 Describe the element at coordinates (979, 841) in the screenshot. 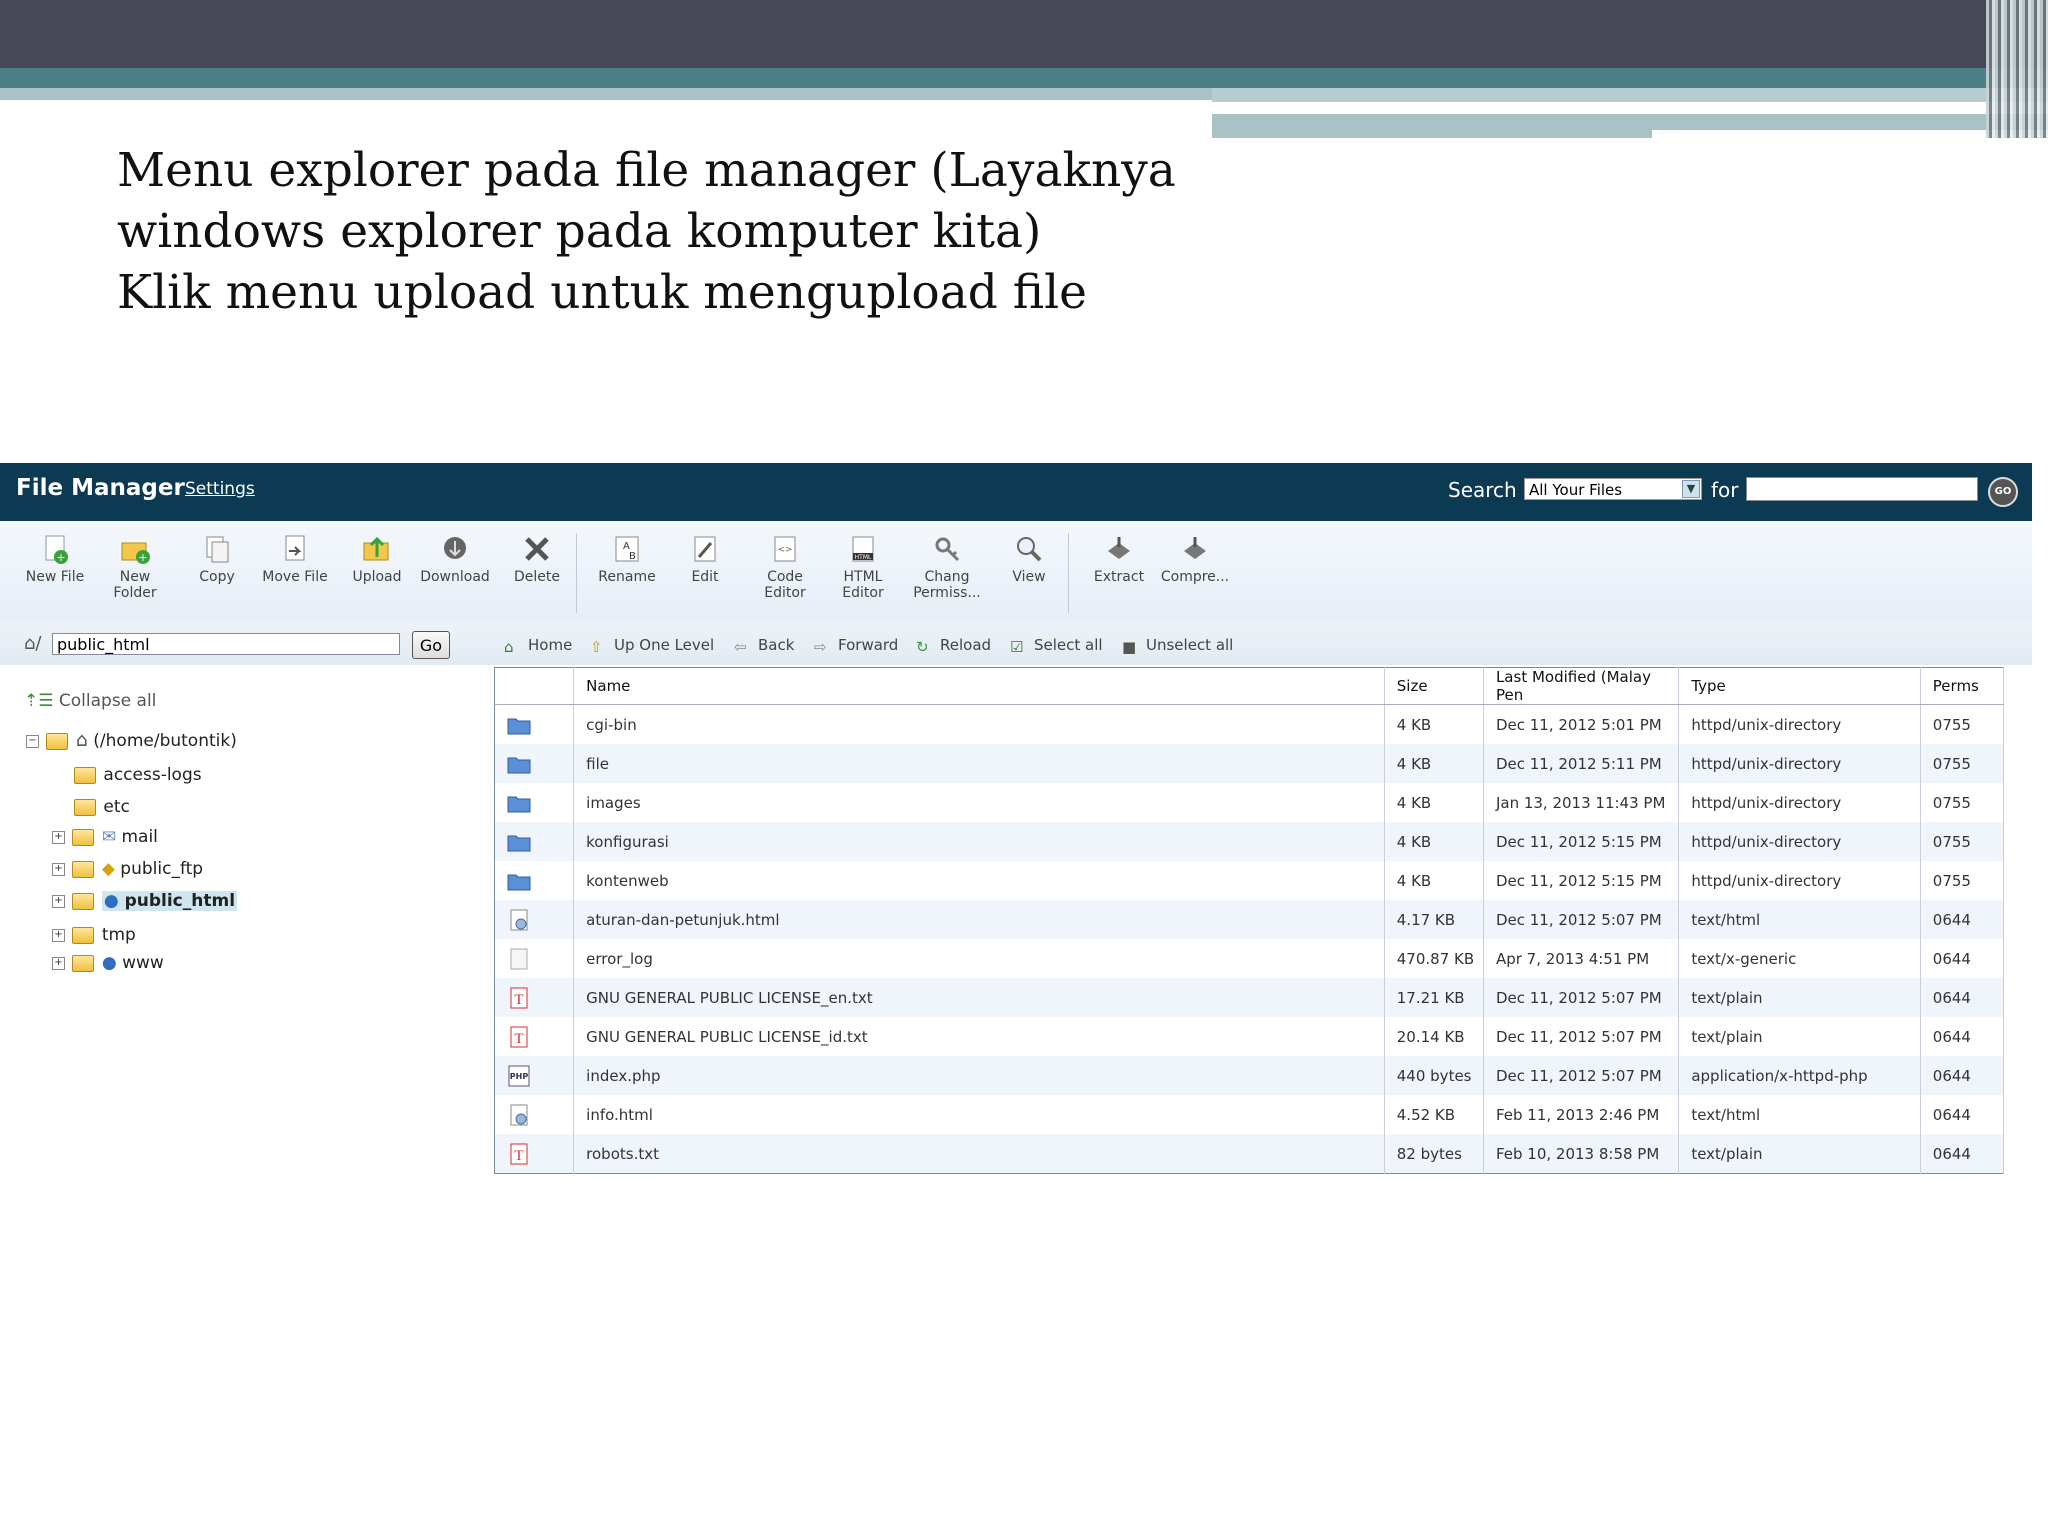

I see `cell-name: konfigurasi` at that location.